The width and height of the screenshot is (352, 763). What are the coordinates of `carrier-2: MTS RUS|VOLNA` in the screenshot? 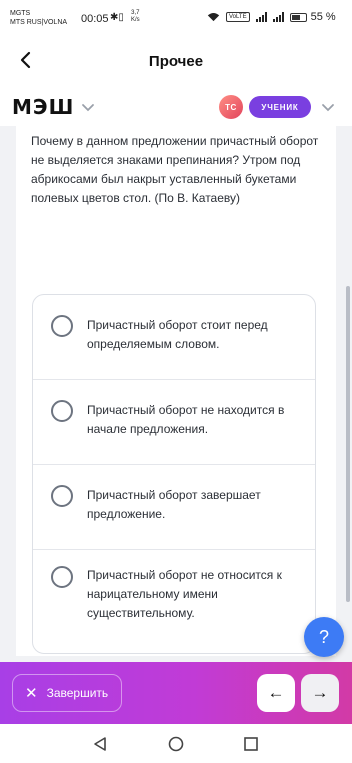 It's located at (39, 22).